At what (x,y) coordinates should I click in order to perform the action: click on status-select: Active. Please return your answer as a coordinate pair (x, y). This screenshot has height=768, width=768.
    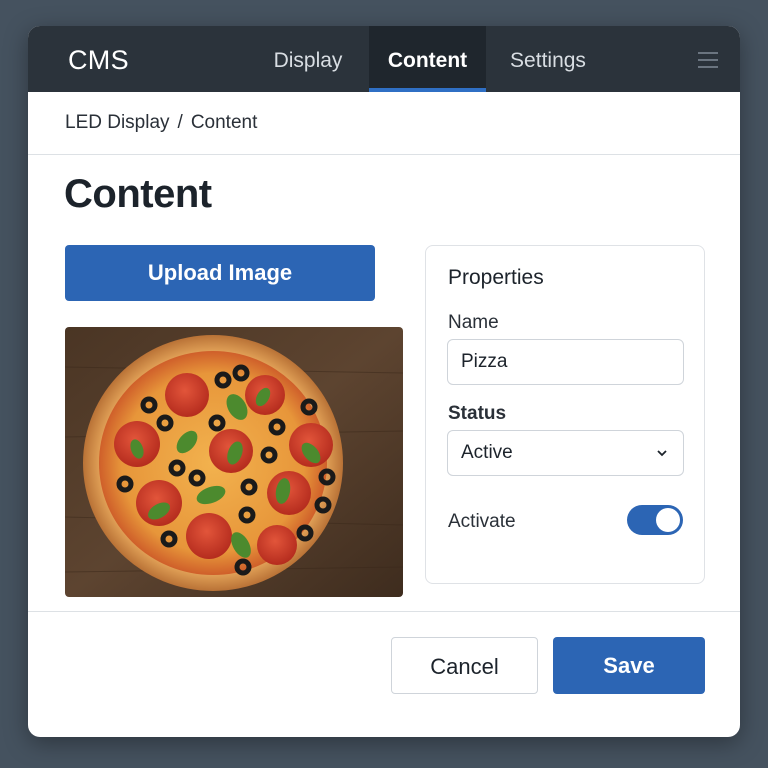
    Looking at the image, I should click on (565, 453).